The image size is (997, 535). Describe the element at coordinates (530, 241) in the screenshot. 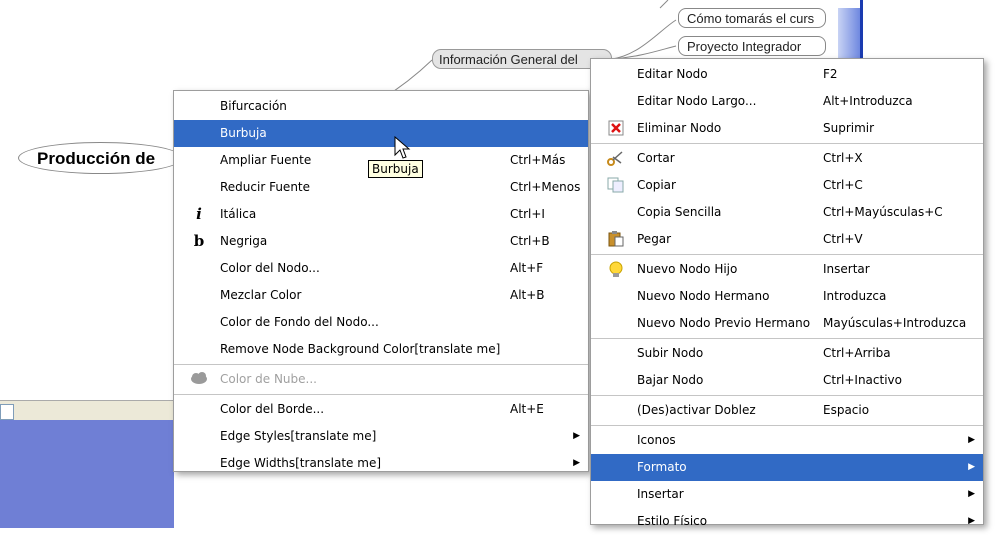

I see `format-menu-item-shortcut: Ctrl+B` at that location.